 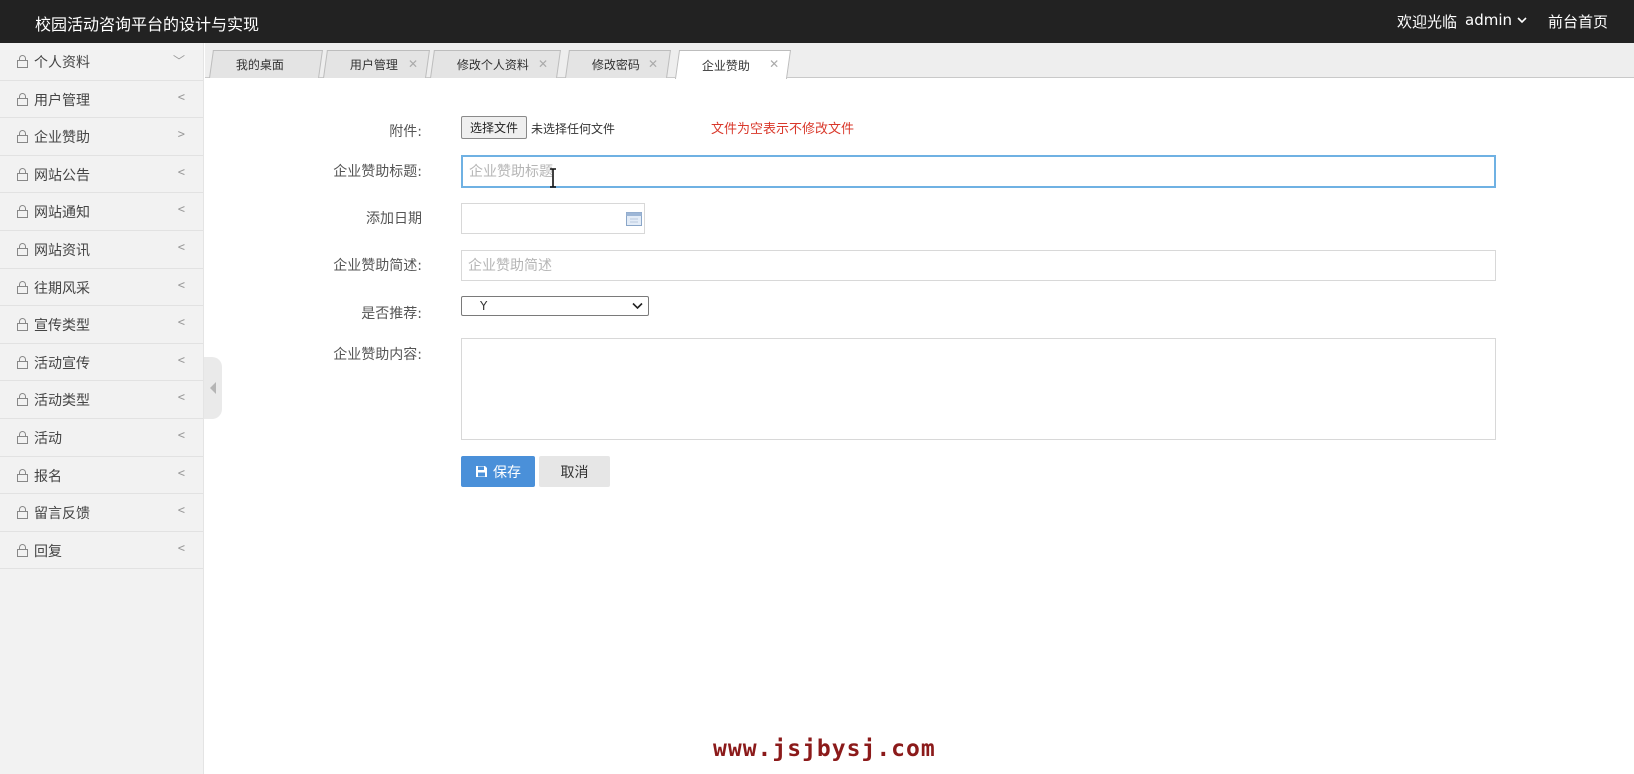 What do you see at coordinates (377, 266) in the screenshot?
I see `summary-label: 企业赞助简述:` at bounding box center [377, 266].